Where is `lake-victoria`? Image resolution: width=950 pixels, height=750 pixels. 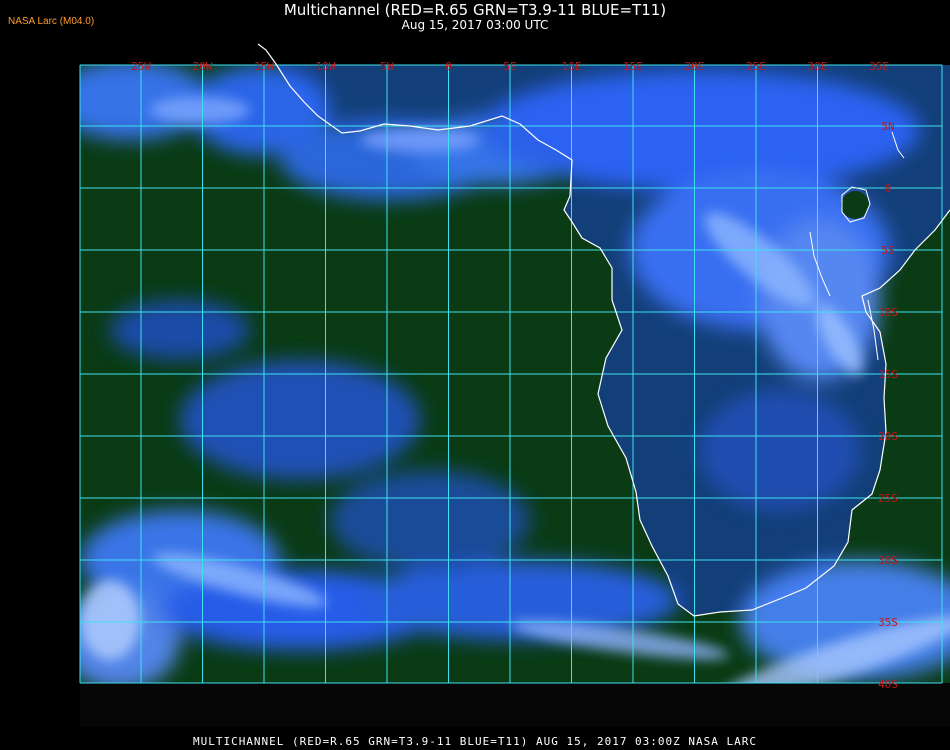
lake-victoria is located at coordinates (855, 205).